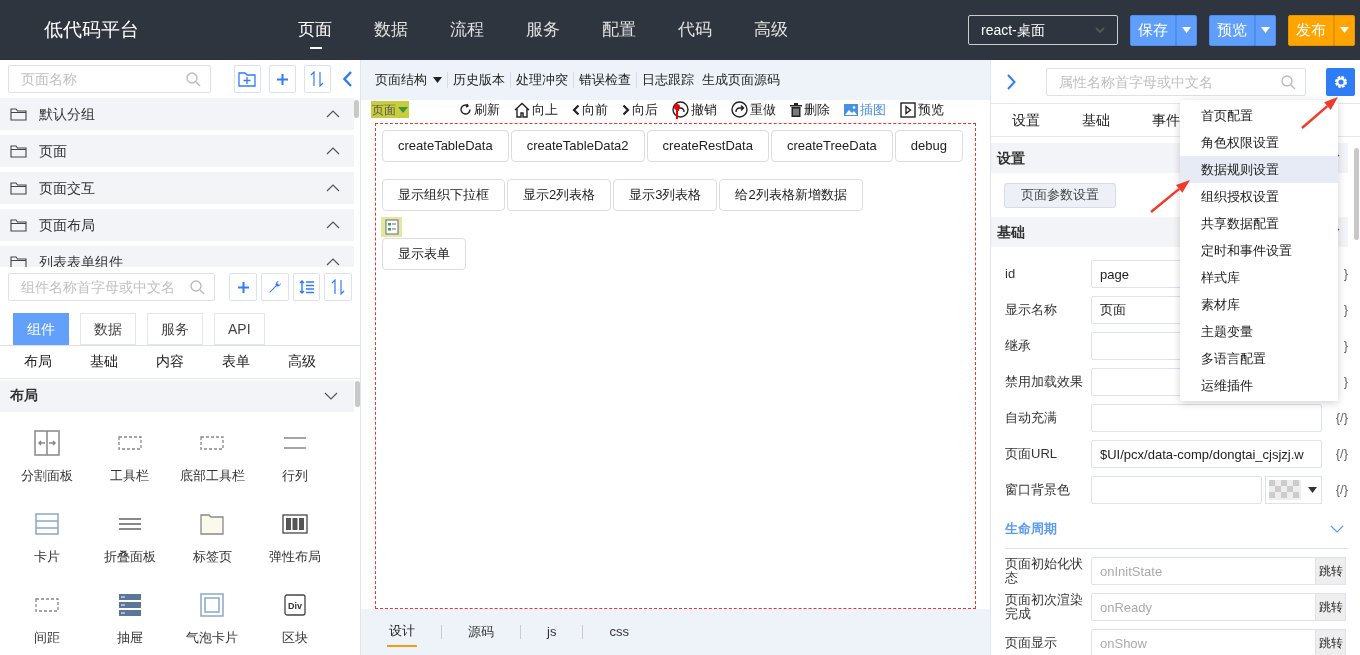  What do you see at coordinates (212, 557) in the screenshot?
I see `component-label: 标签页` at bounding box center [212, 557].